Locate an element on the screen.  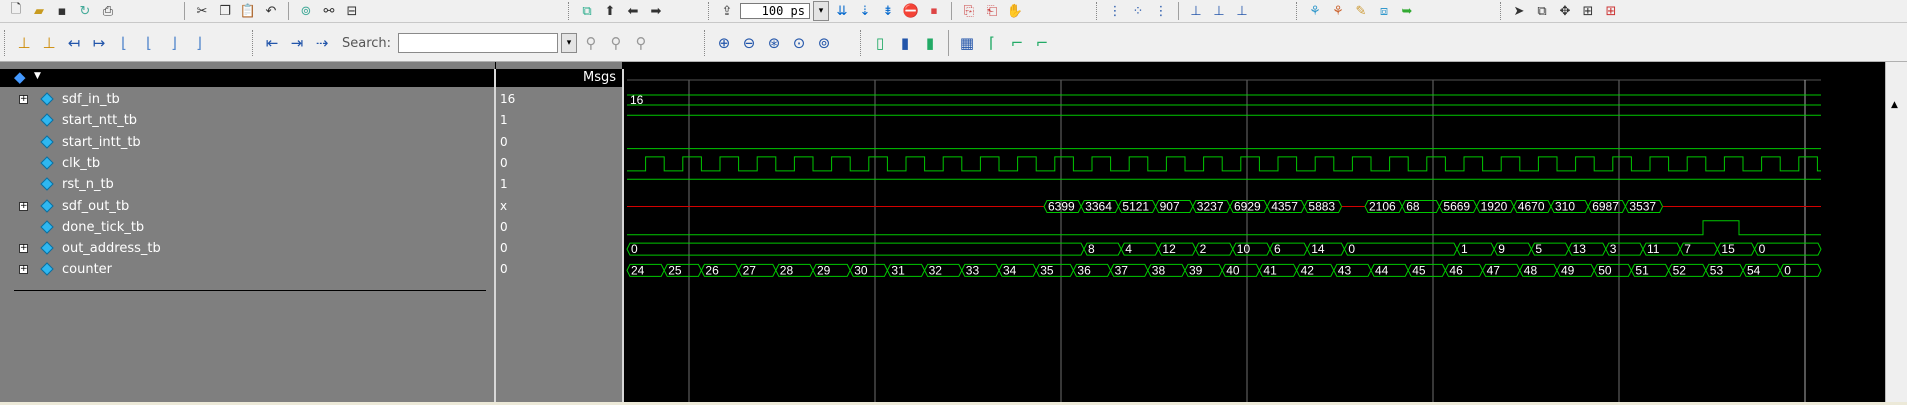
zoom-box-icon: ⧉ is located at coordinates (1542, 11).